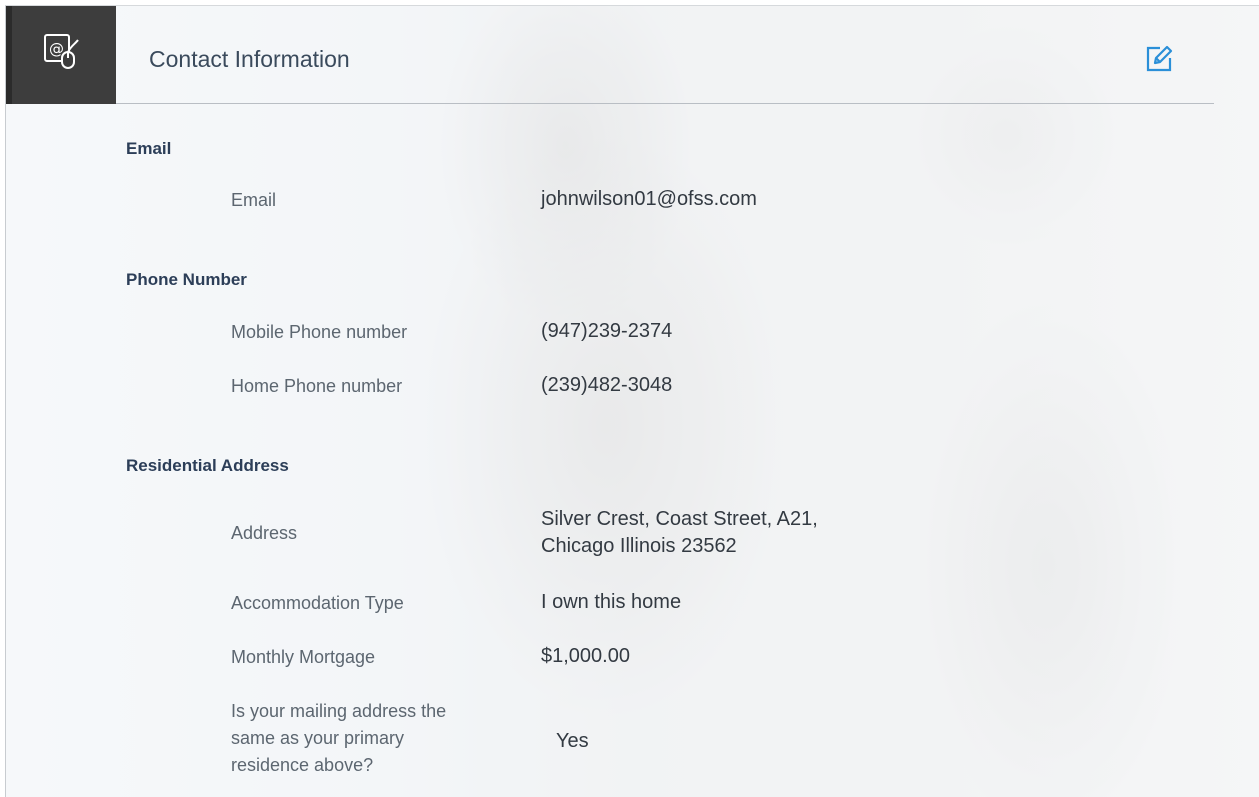  What do you see at coordinates (679, 519) in the screenshot?
I see `field-value-address-line1: Silver Crest, Coast Street, A21,` at bounding box center [679, 519].